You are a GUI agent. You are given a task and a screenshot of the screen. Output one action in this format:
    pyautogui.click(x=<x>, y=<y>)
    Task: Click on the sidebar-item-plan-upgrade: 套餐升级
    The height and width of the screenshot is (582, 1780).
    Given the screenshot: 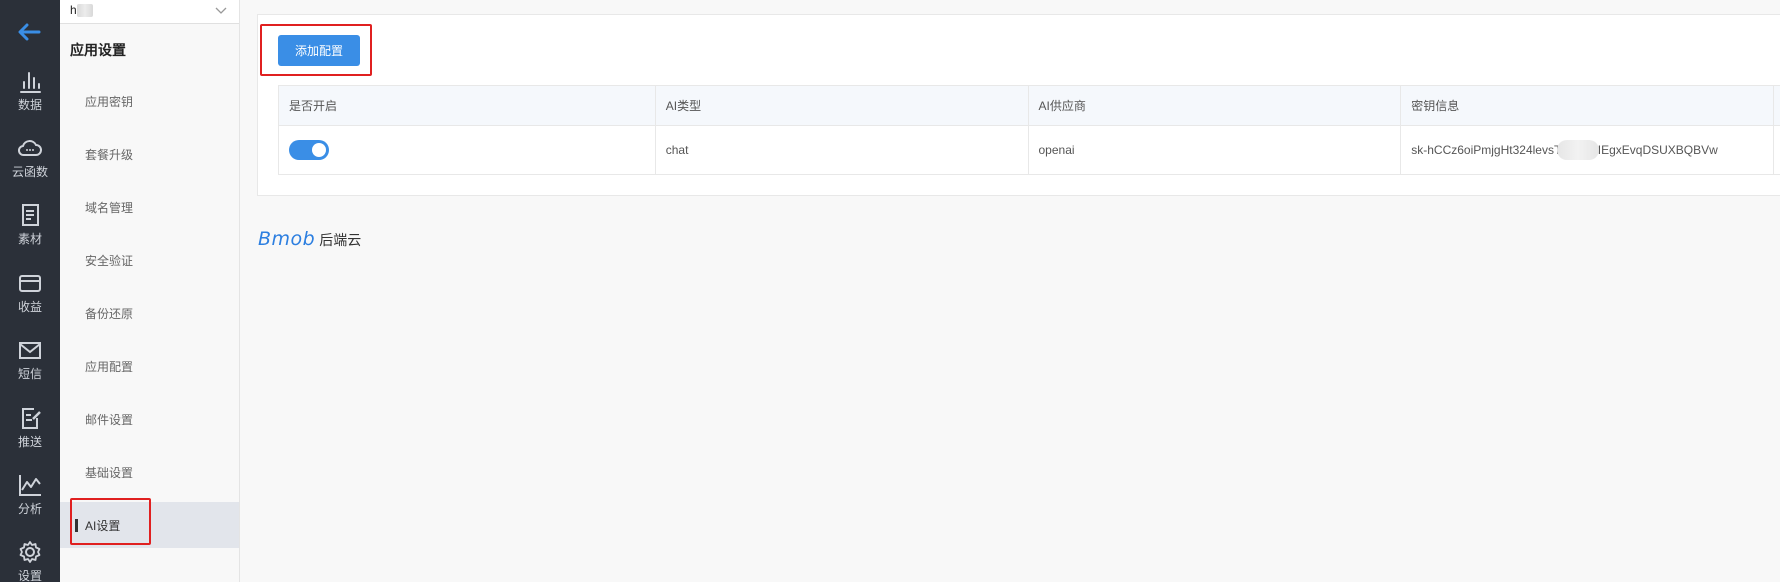 What is the action you would take?
    pyautogui.click(x=149, y=154)
    